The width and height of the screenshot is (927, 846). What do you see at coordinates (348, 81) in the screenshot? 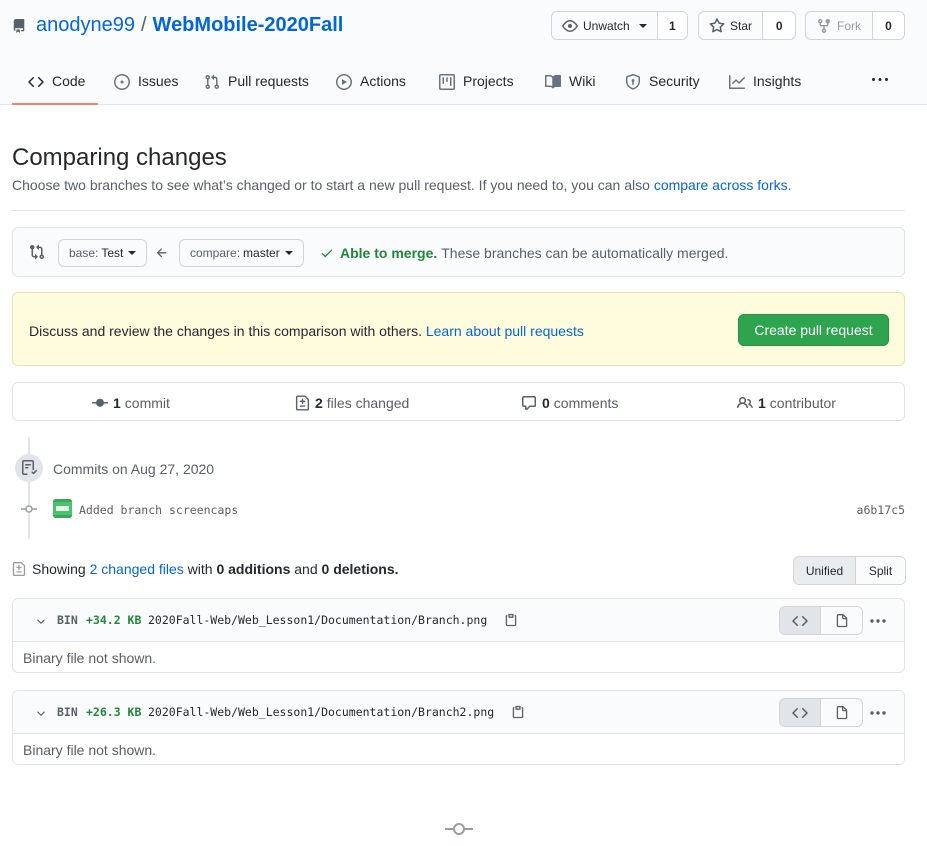
I see `play-icon` at bounding box center [348, 81].